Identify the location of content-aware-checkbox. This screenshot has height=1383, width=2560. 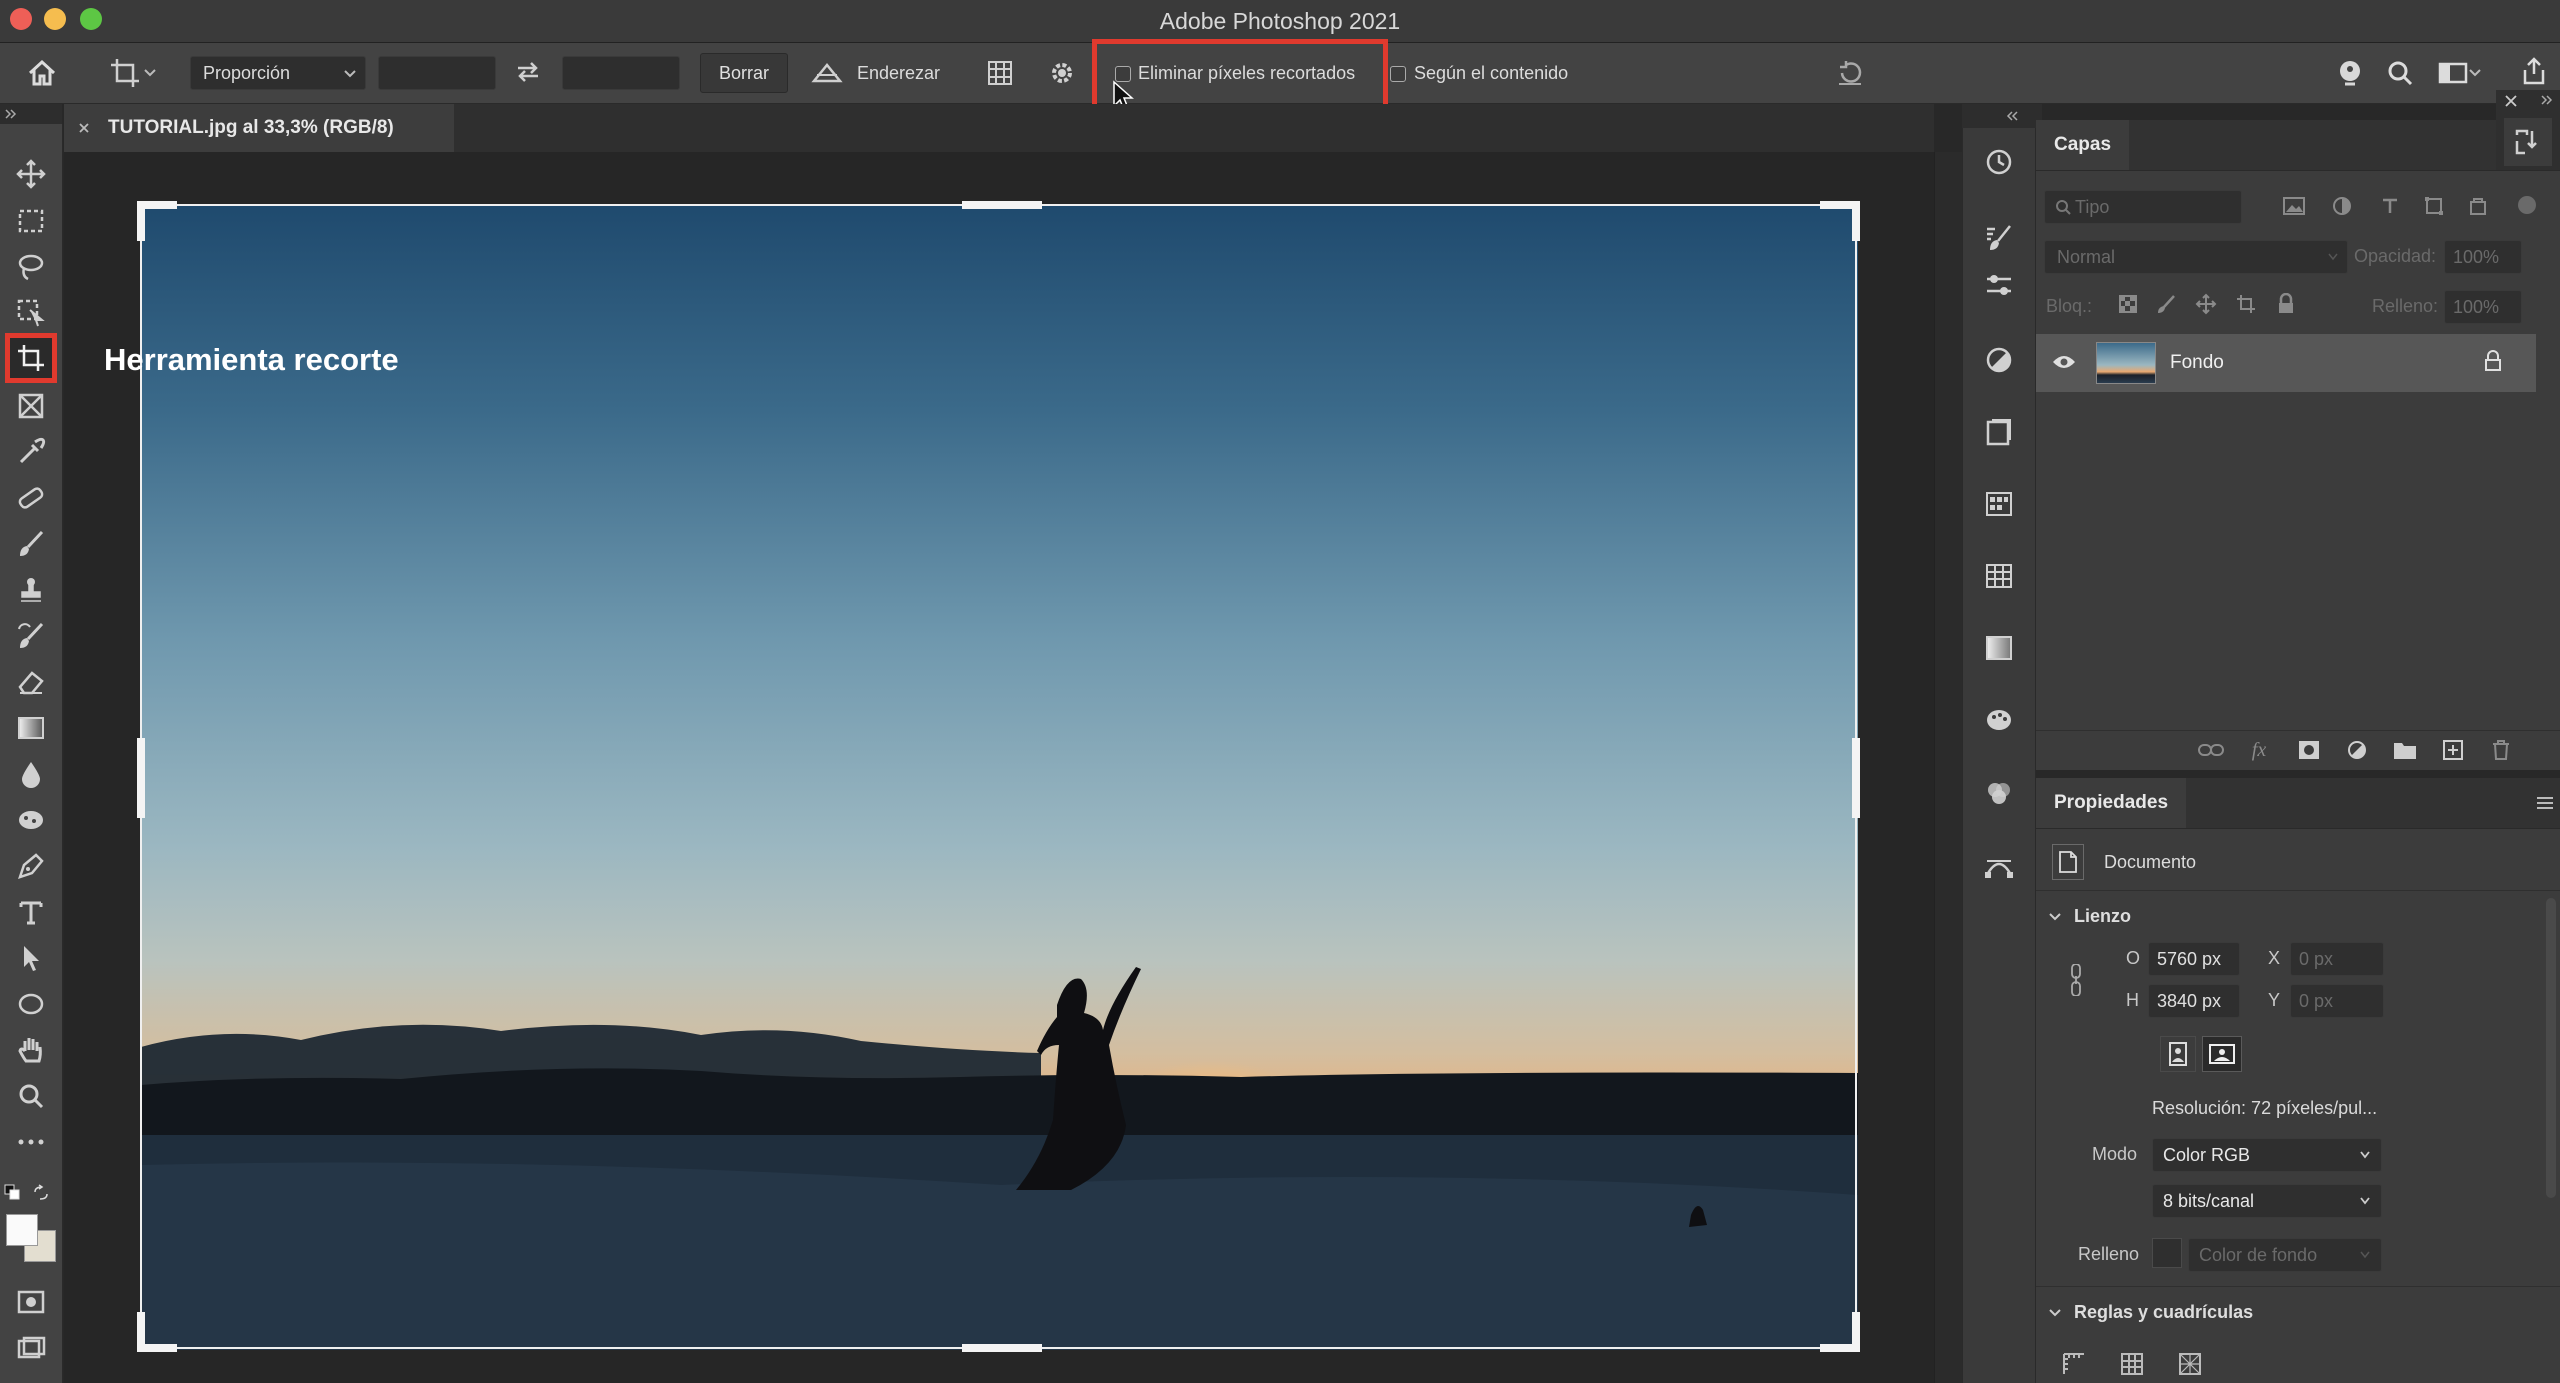
(1398, 74).